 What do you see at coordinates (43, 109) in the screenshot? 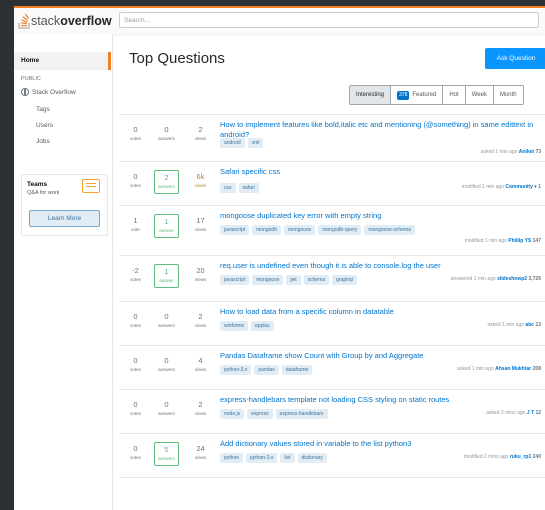
I see `sidebar-item-tags: Tags` at bounding box center [43, 109].